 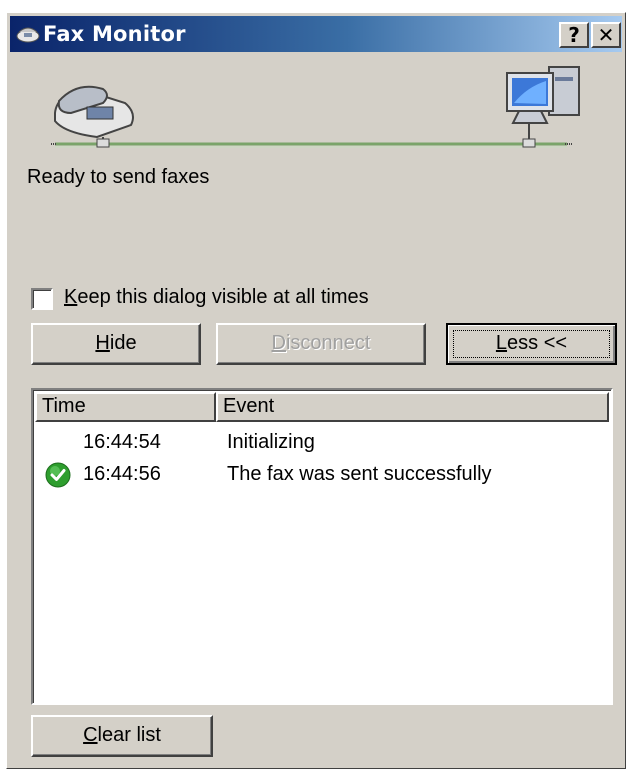 I want to click on clear-list-button: Clear list, so click(x=122, y=736).